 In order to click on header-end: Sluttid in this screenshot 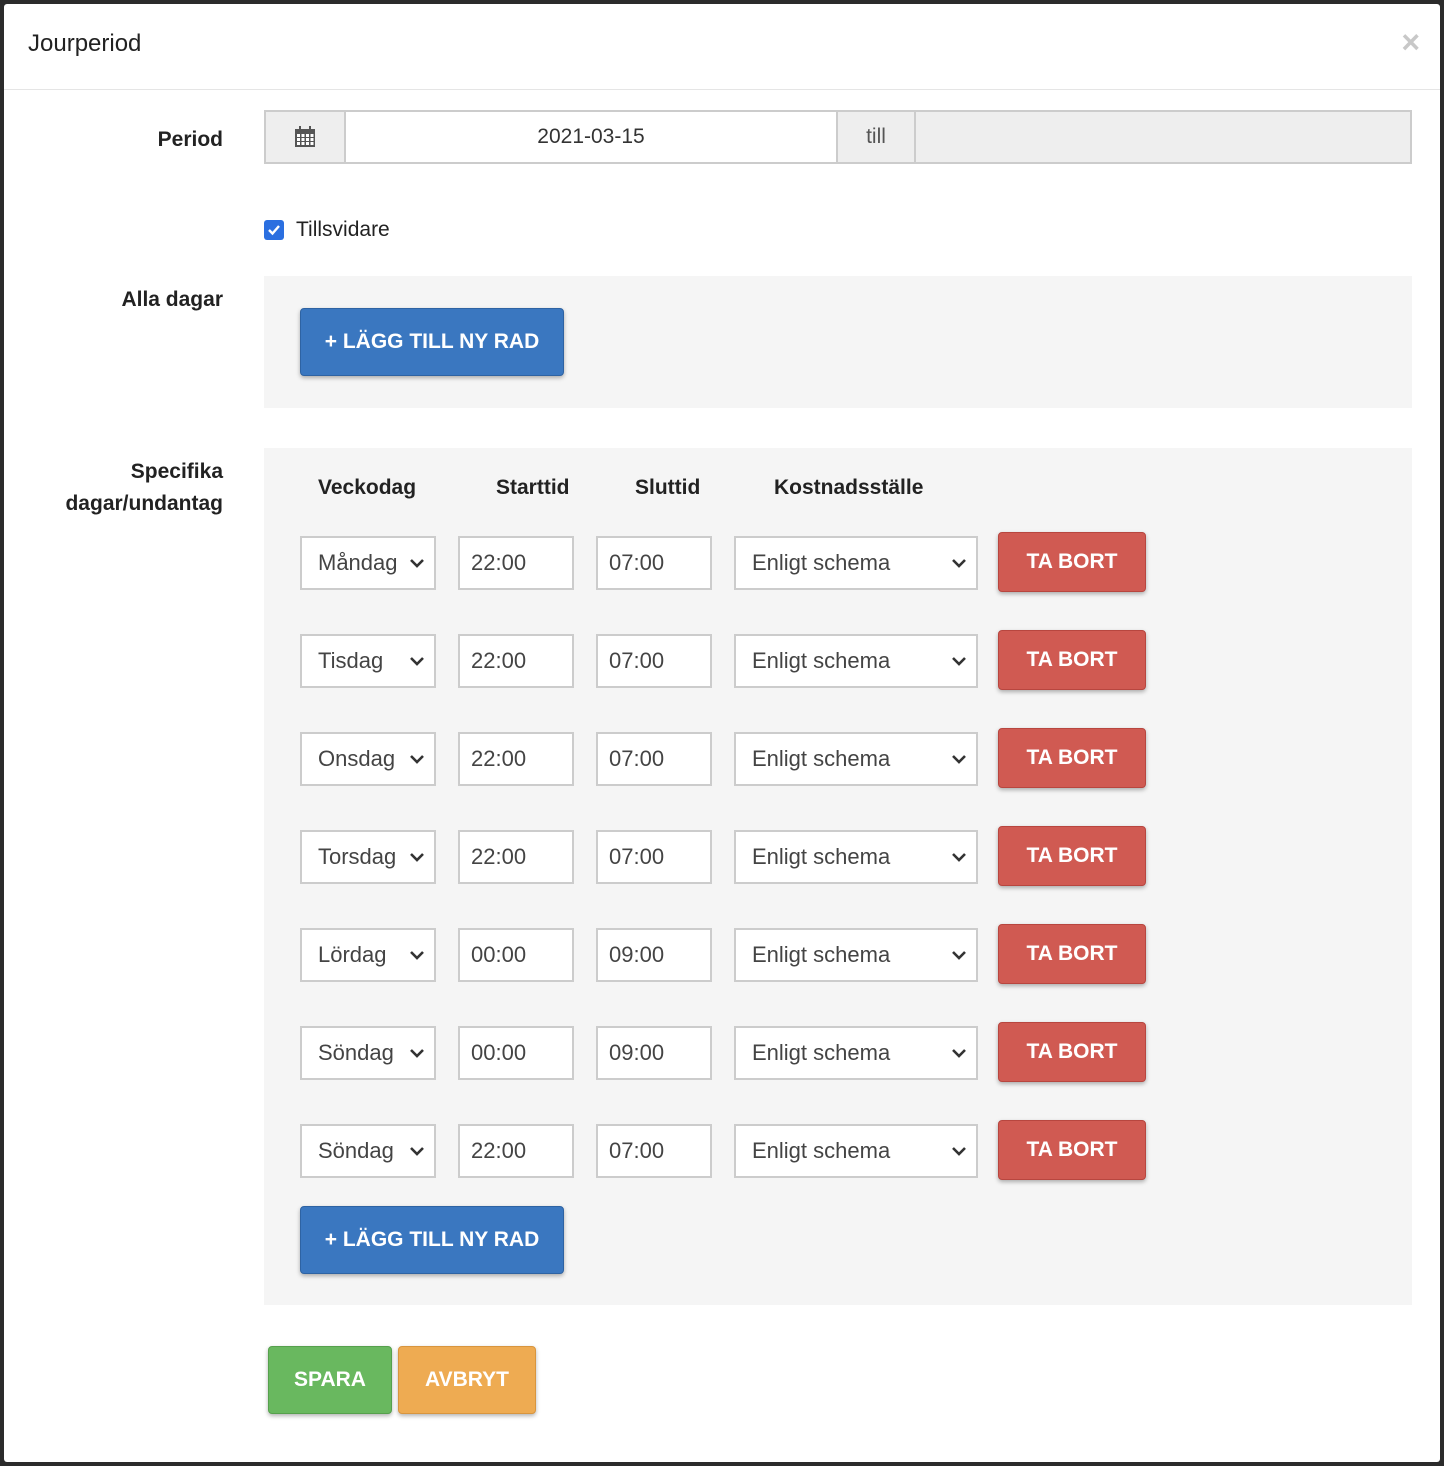, I will do `click(668, 487)`.